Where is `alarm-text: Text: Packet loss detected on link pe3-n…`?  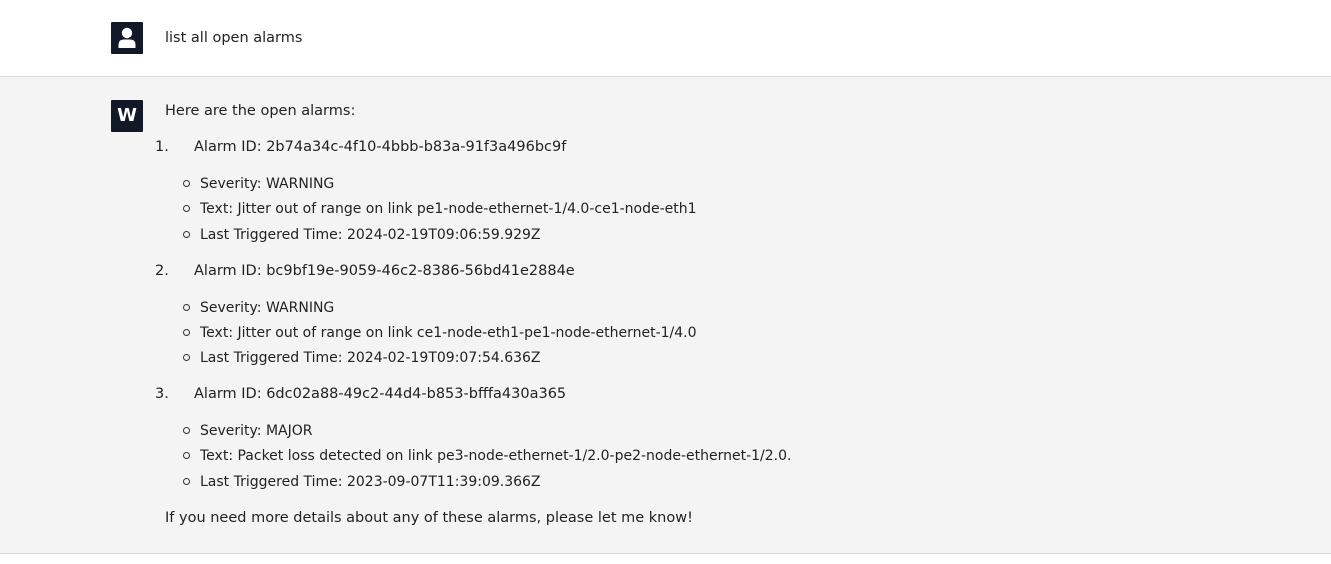
alarm-text: Text: Packet loss detected on link pe3-n… is located at coordinates (496, 456).